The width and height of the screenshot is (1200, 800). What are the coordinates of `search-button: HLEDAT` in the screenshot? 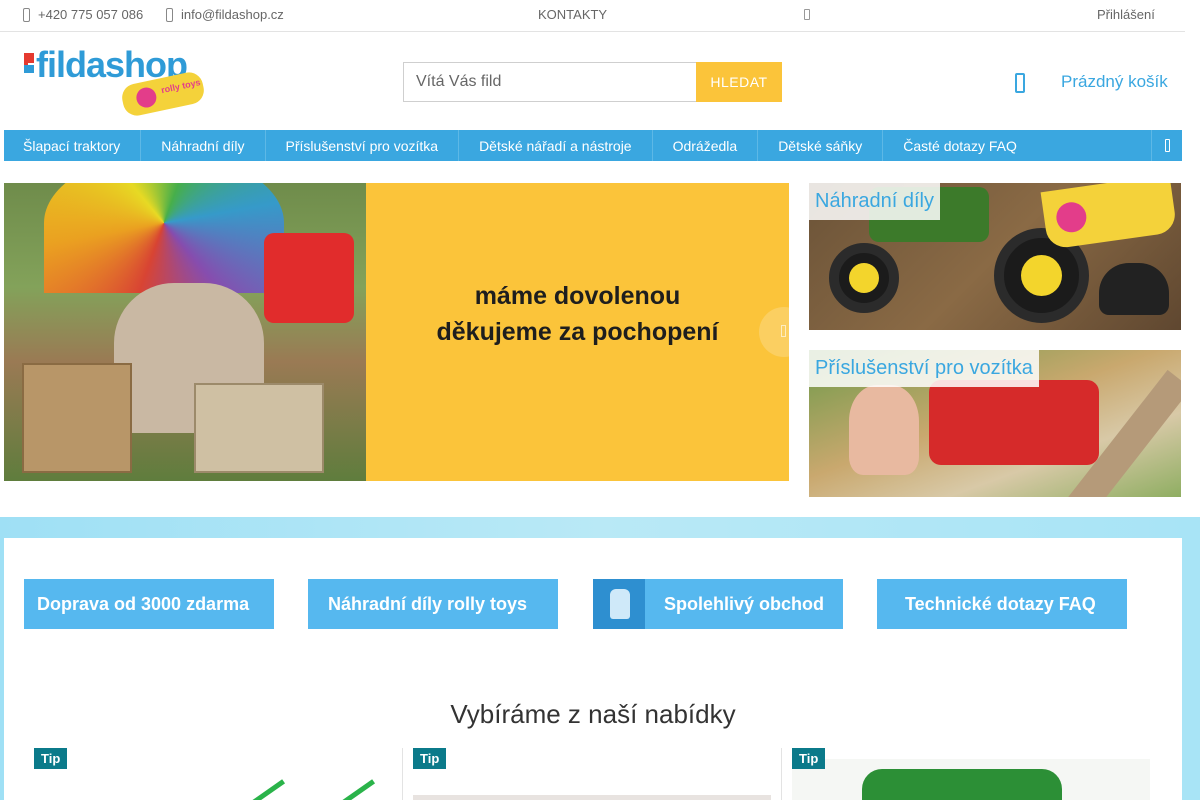 It's located at (739, 82).